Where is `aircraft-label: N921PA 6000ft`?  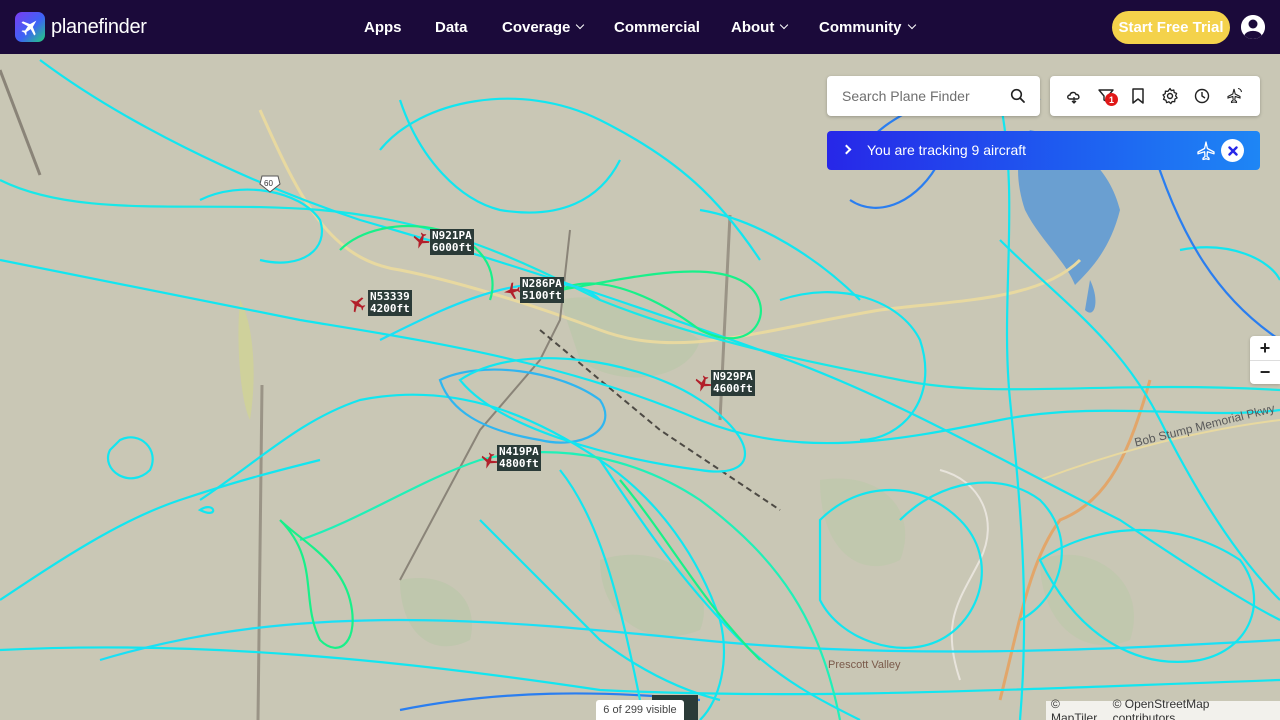
aircraft-label: N921PA 6000ft is located at coordinates (452, 242).